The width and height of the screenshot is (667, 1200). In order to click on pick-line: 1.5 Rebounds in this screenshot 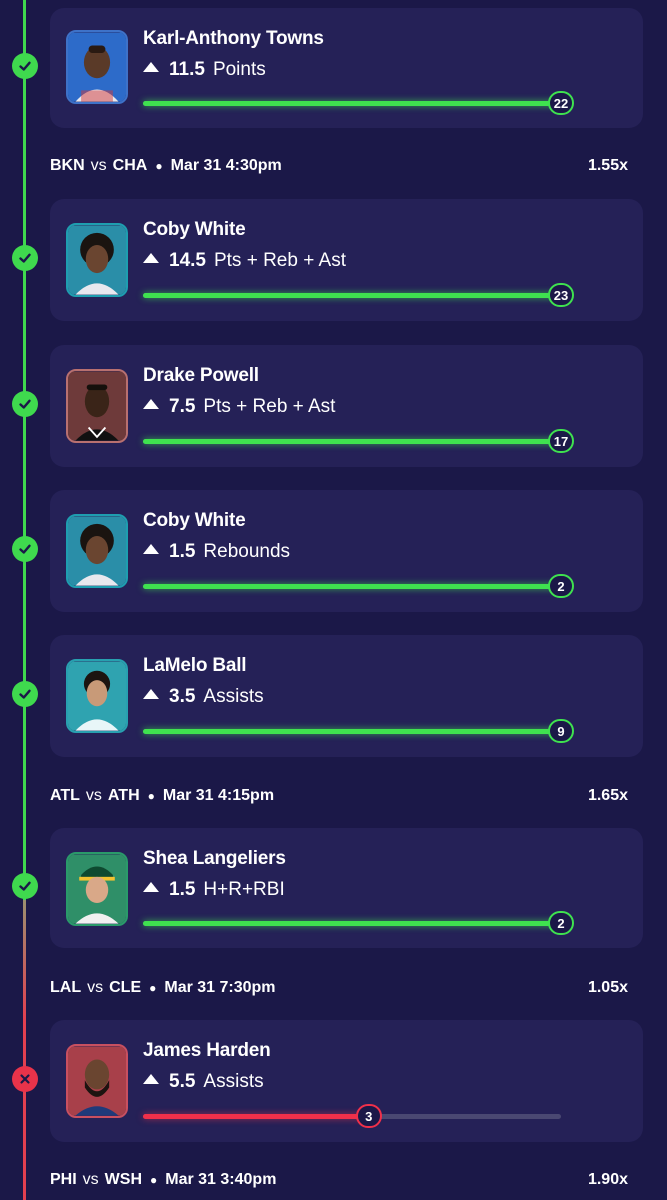, I will do `click(216, 552)`.